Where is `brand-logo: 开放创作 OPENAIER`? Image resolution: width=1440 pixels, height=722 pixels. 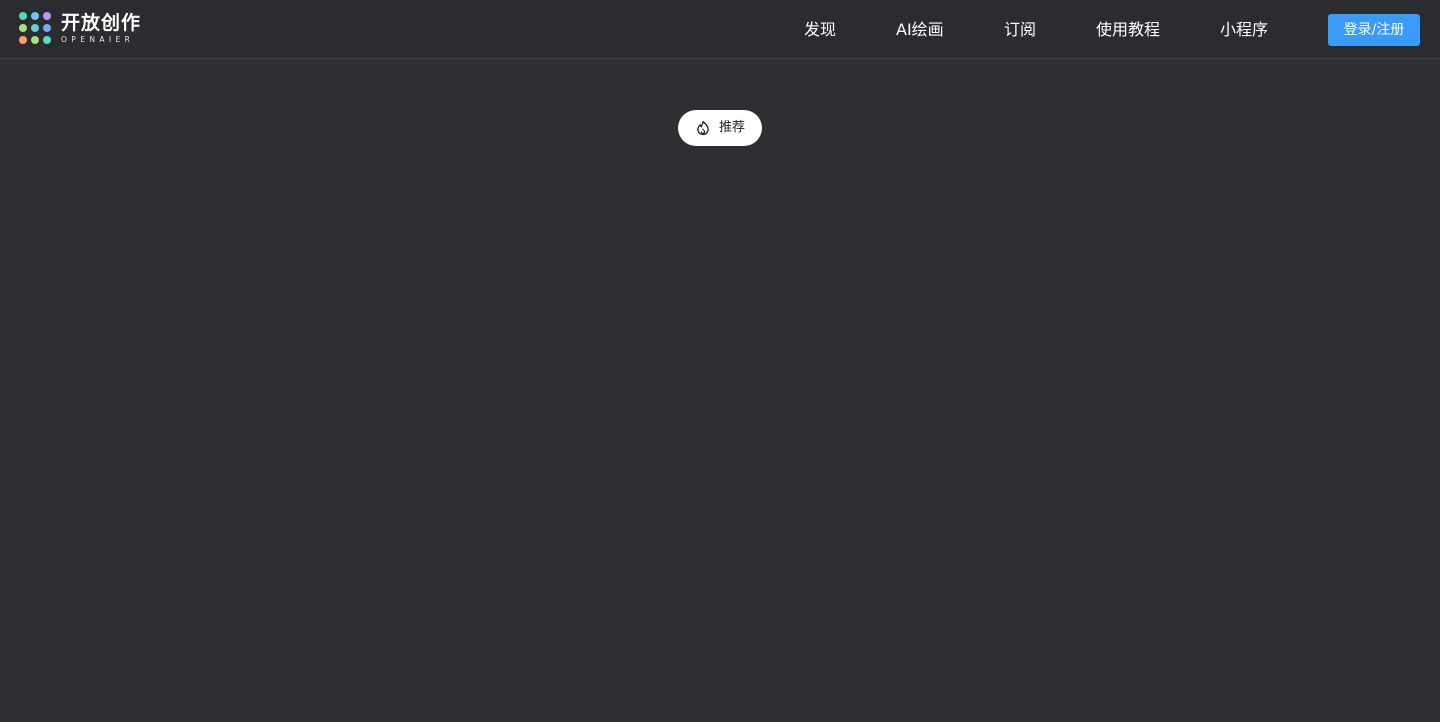
brand-logo: 开放创作 OPENAIER is located at coordinates (80, 28).